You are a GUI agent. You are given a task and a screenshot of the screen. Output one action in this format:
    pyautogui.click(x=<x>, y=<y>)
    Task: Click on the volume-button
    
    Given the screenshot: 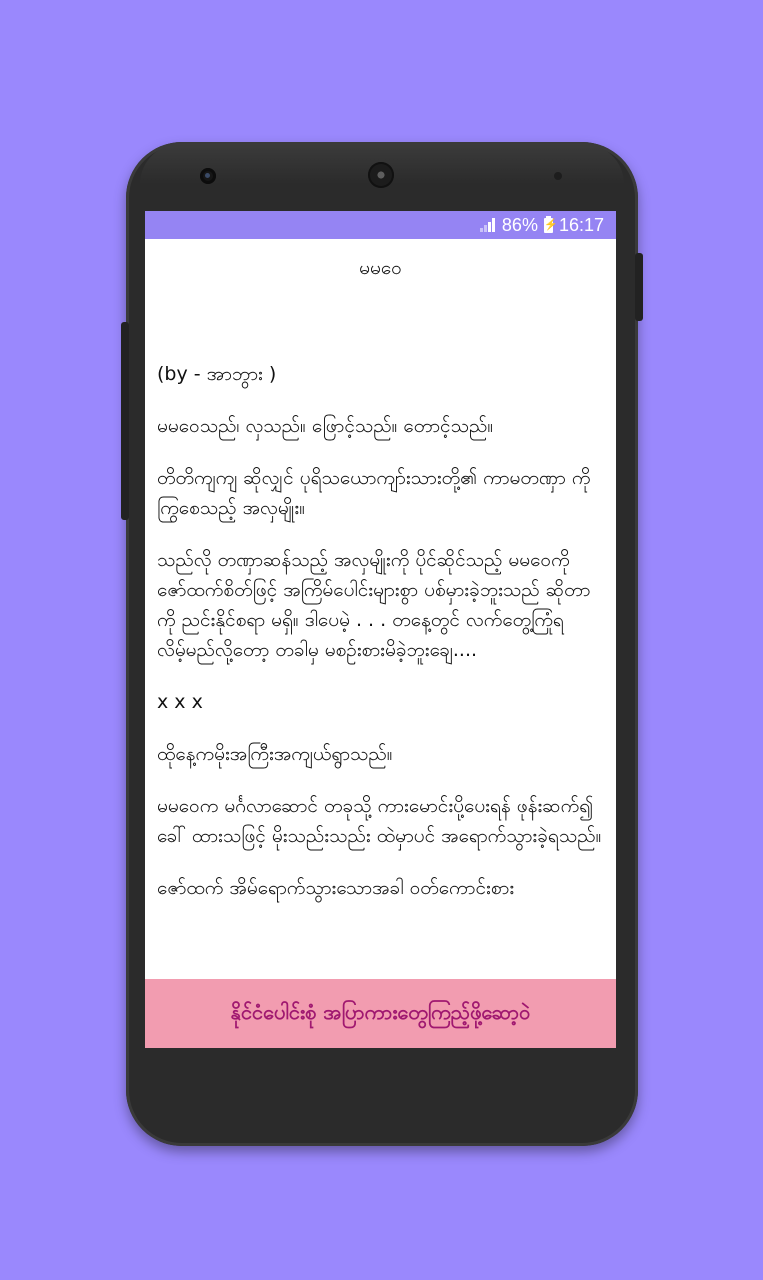 What is the action you would take?
    pyautogui.click(x=125, y=421)
    